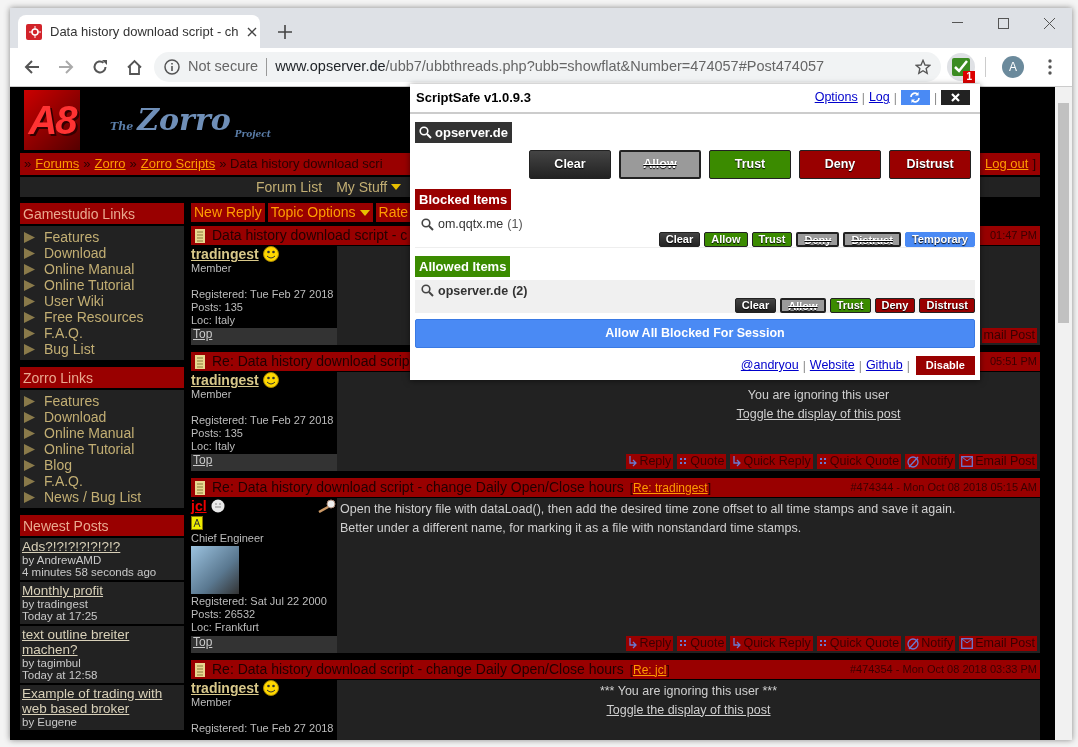  I want to click on close-button, so click(955, 98).